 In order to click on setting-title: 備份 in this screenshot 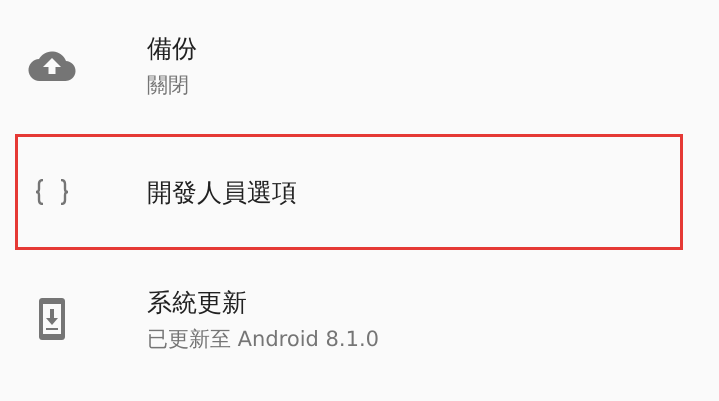, I will do `click(172, 48)`.